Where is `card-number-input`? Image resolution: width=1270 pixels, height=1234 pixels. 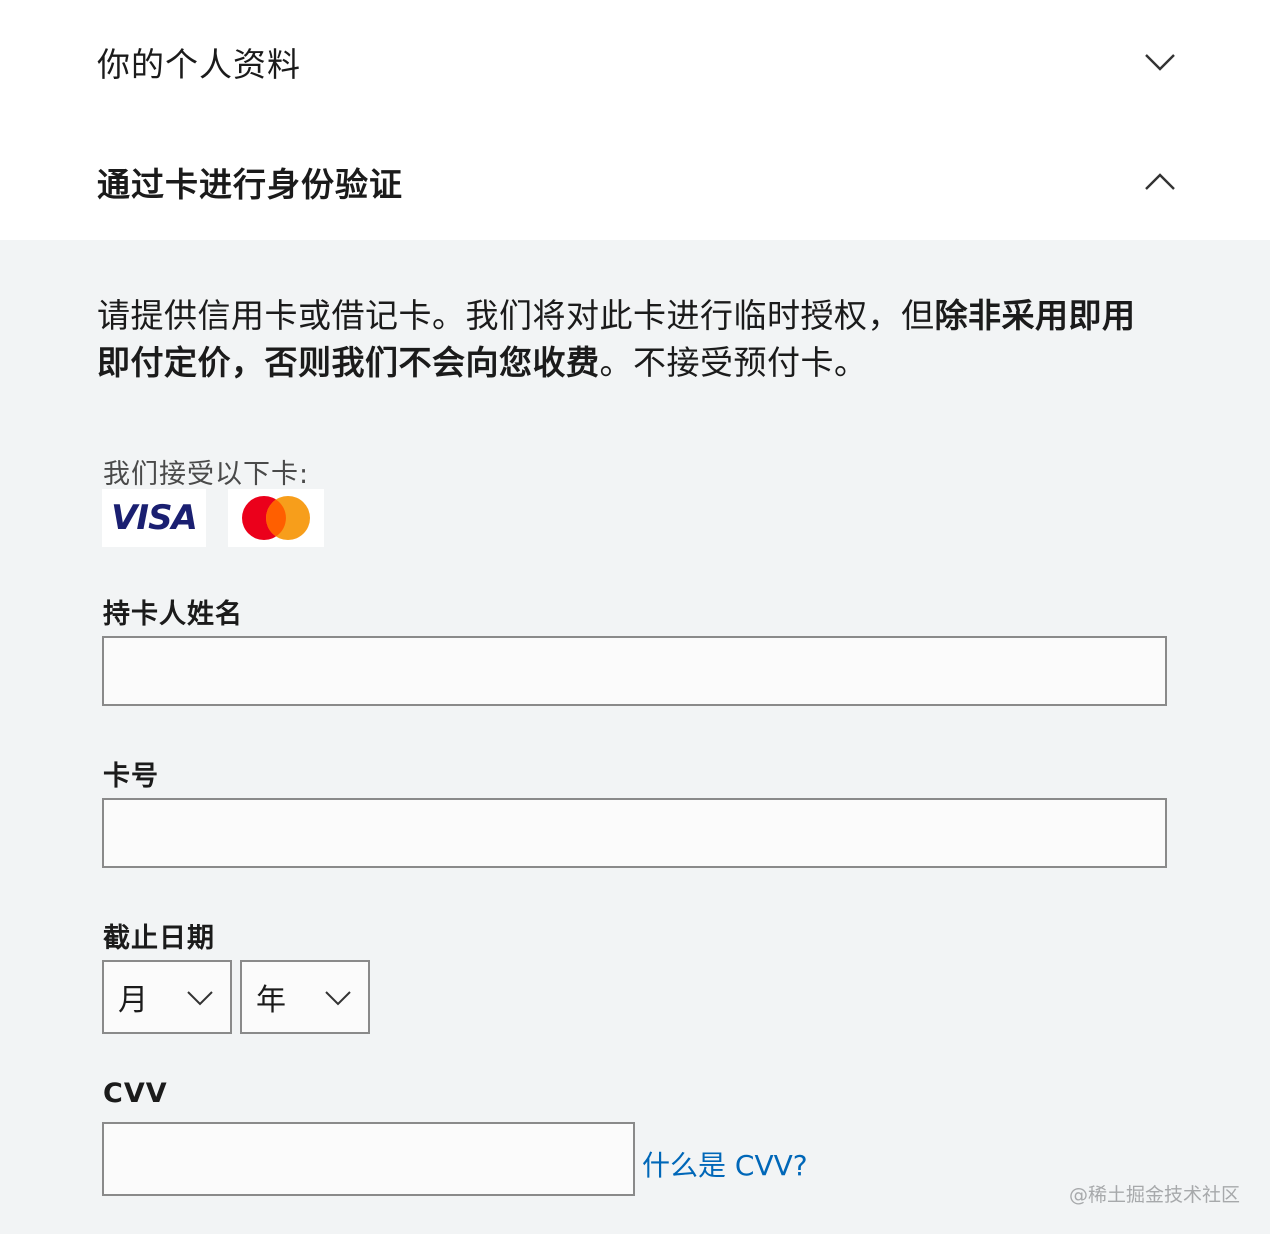 card-number-input is located at coordinates (634, 833).